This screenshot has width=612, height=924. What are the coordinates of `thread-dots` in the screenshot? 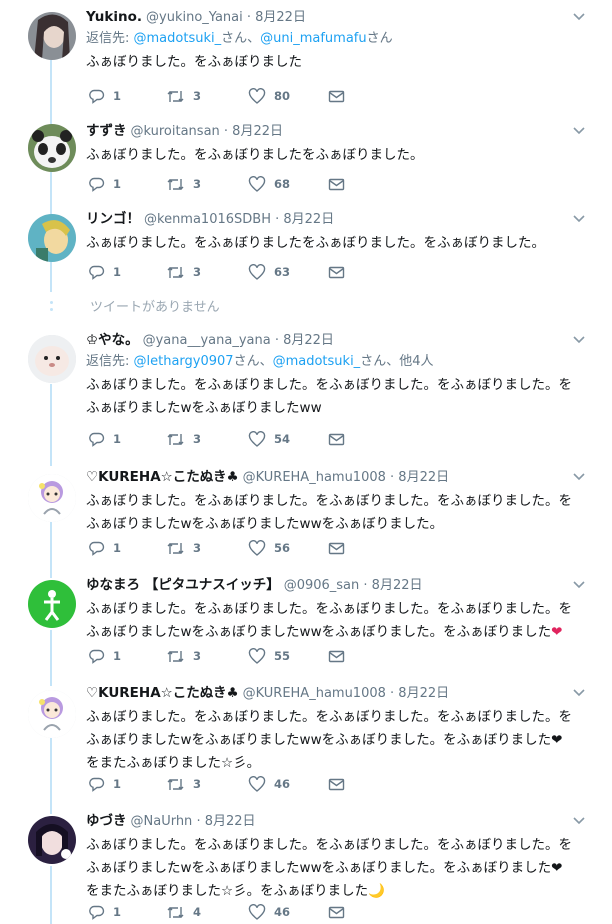 It's located at (51, 308).